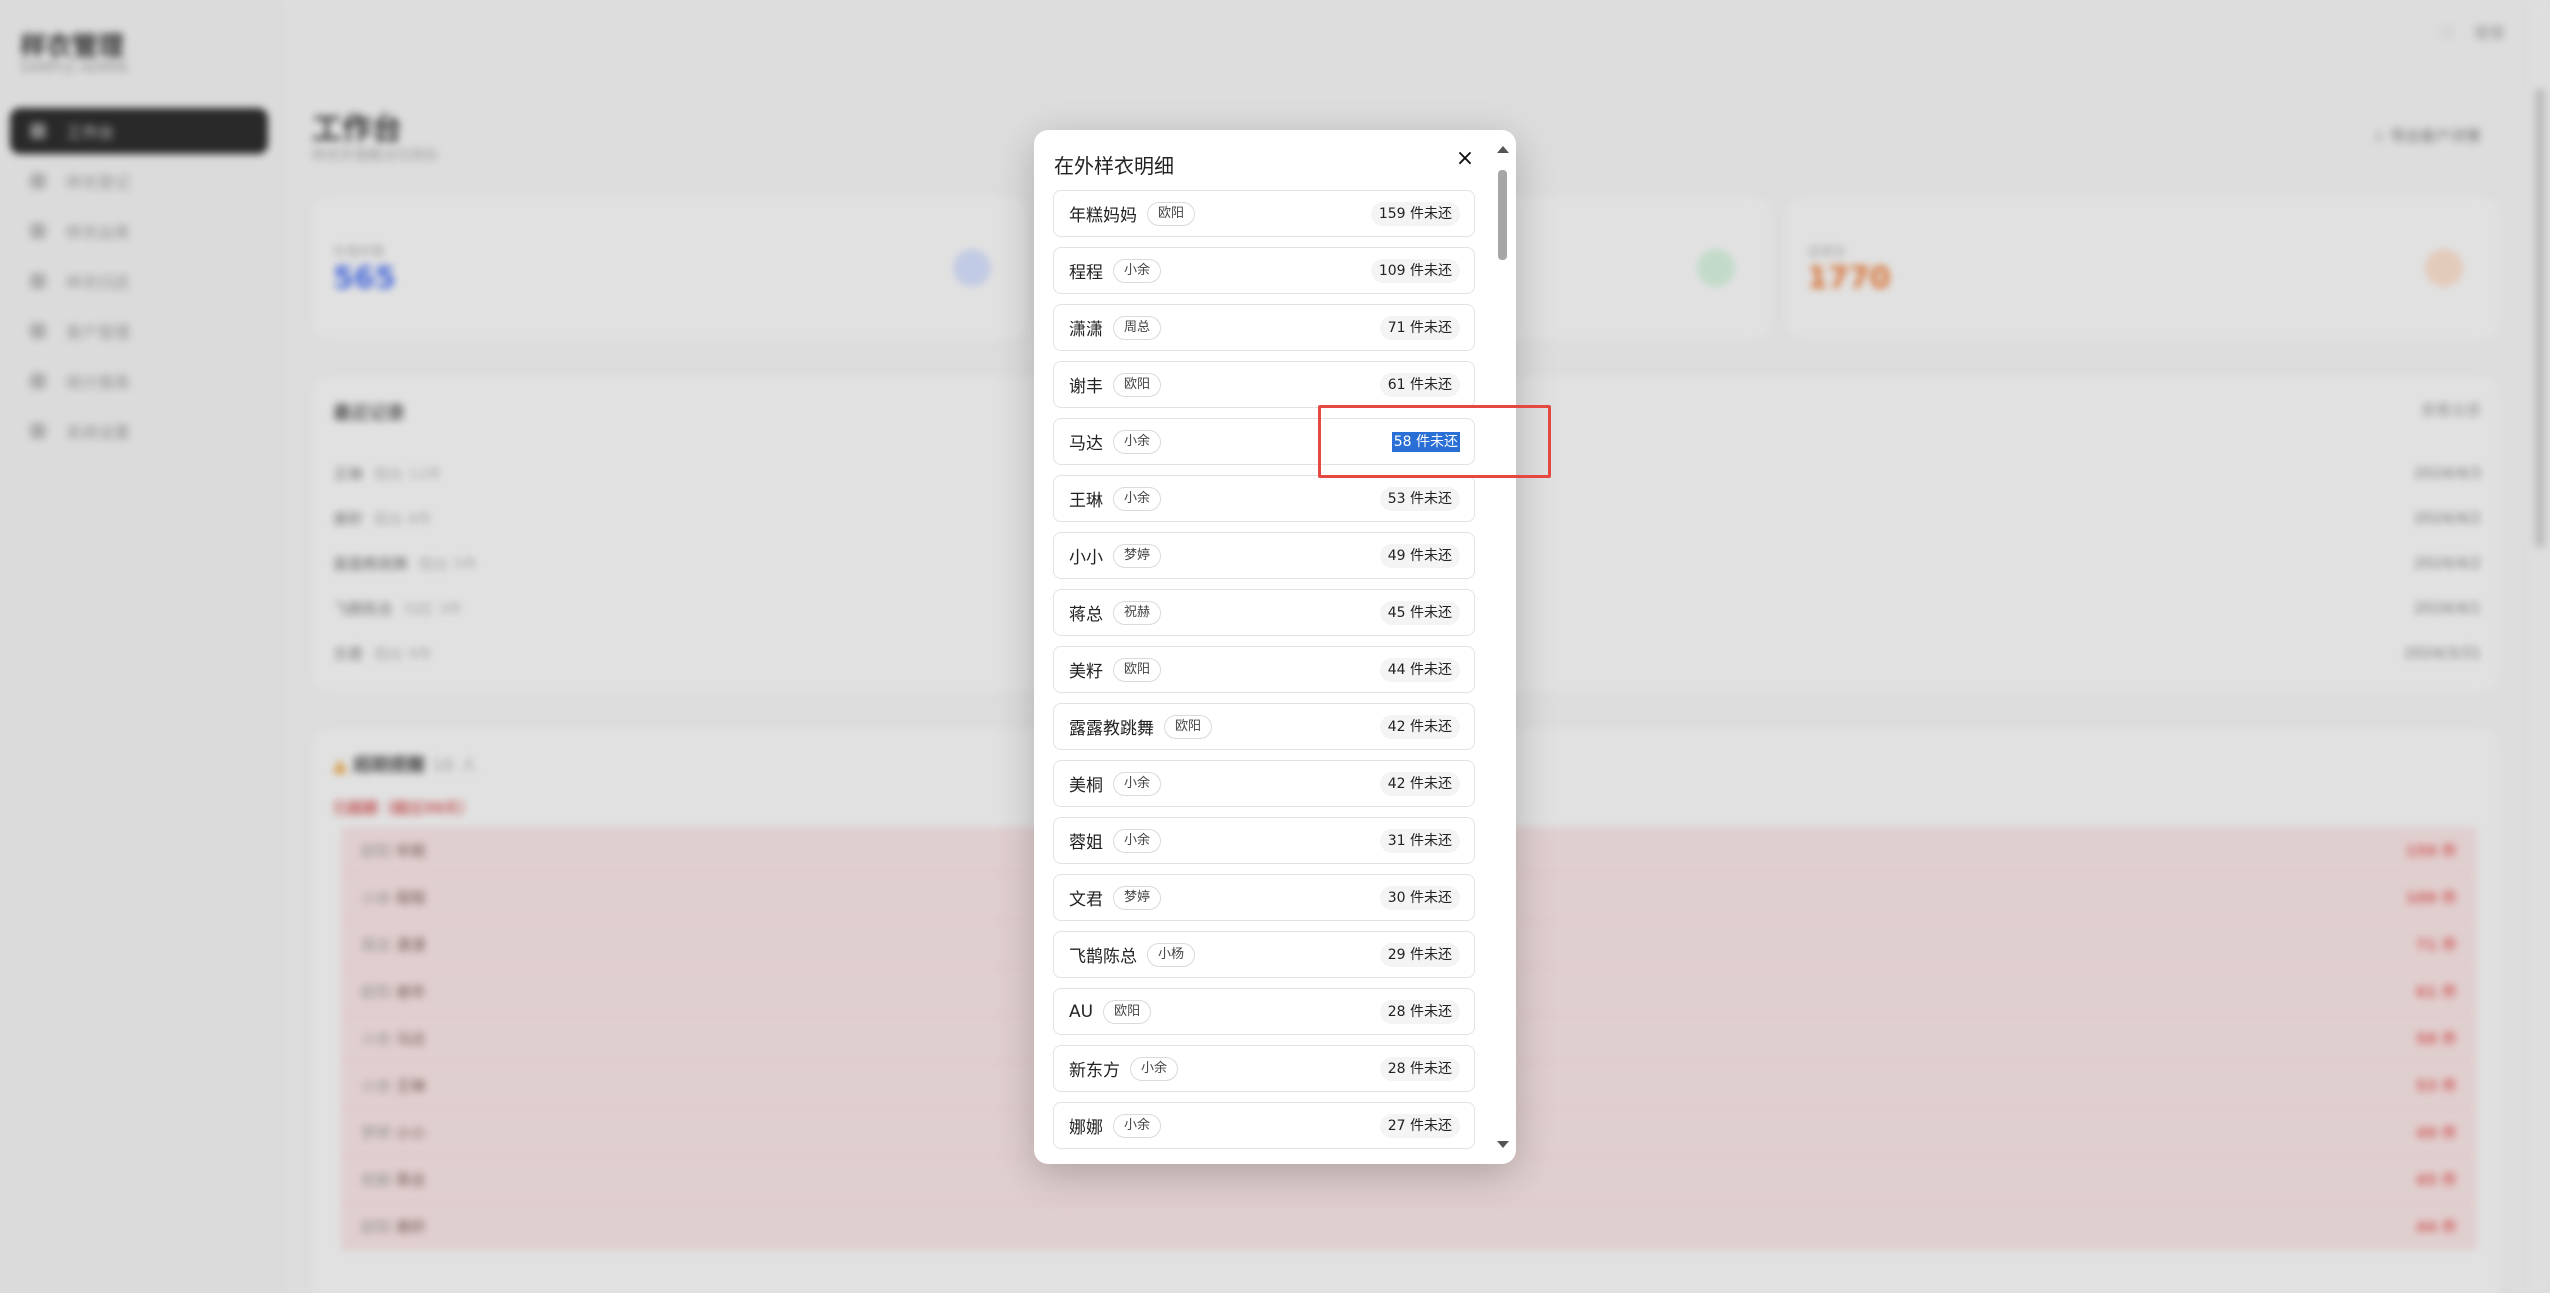  What do you see at coordinates (1419, 498) in the screenshot?
I see `count-badge: 53 件未还` at bounding box center [1419, 498].